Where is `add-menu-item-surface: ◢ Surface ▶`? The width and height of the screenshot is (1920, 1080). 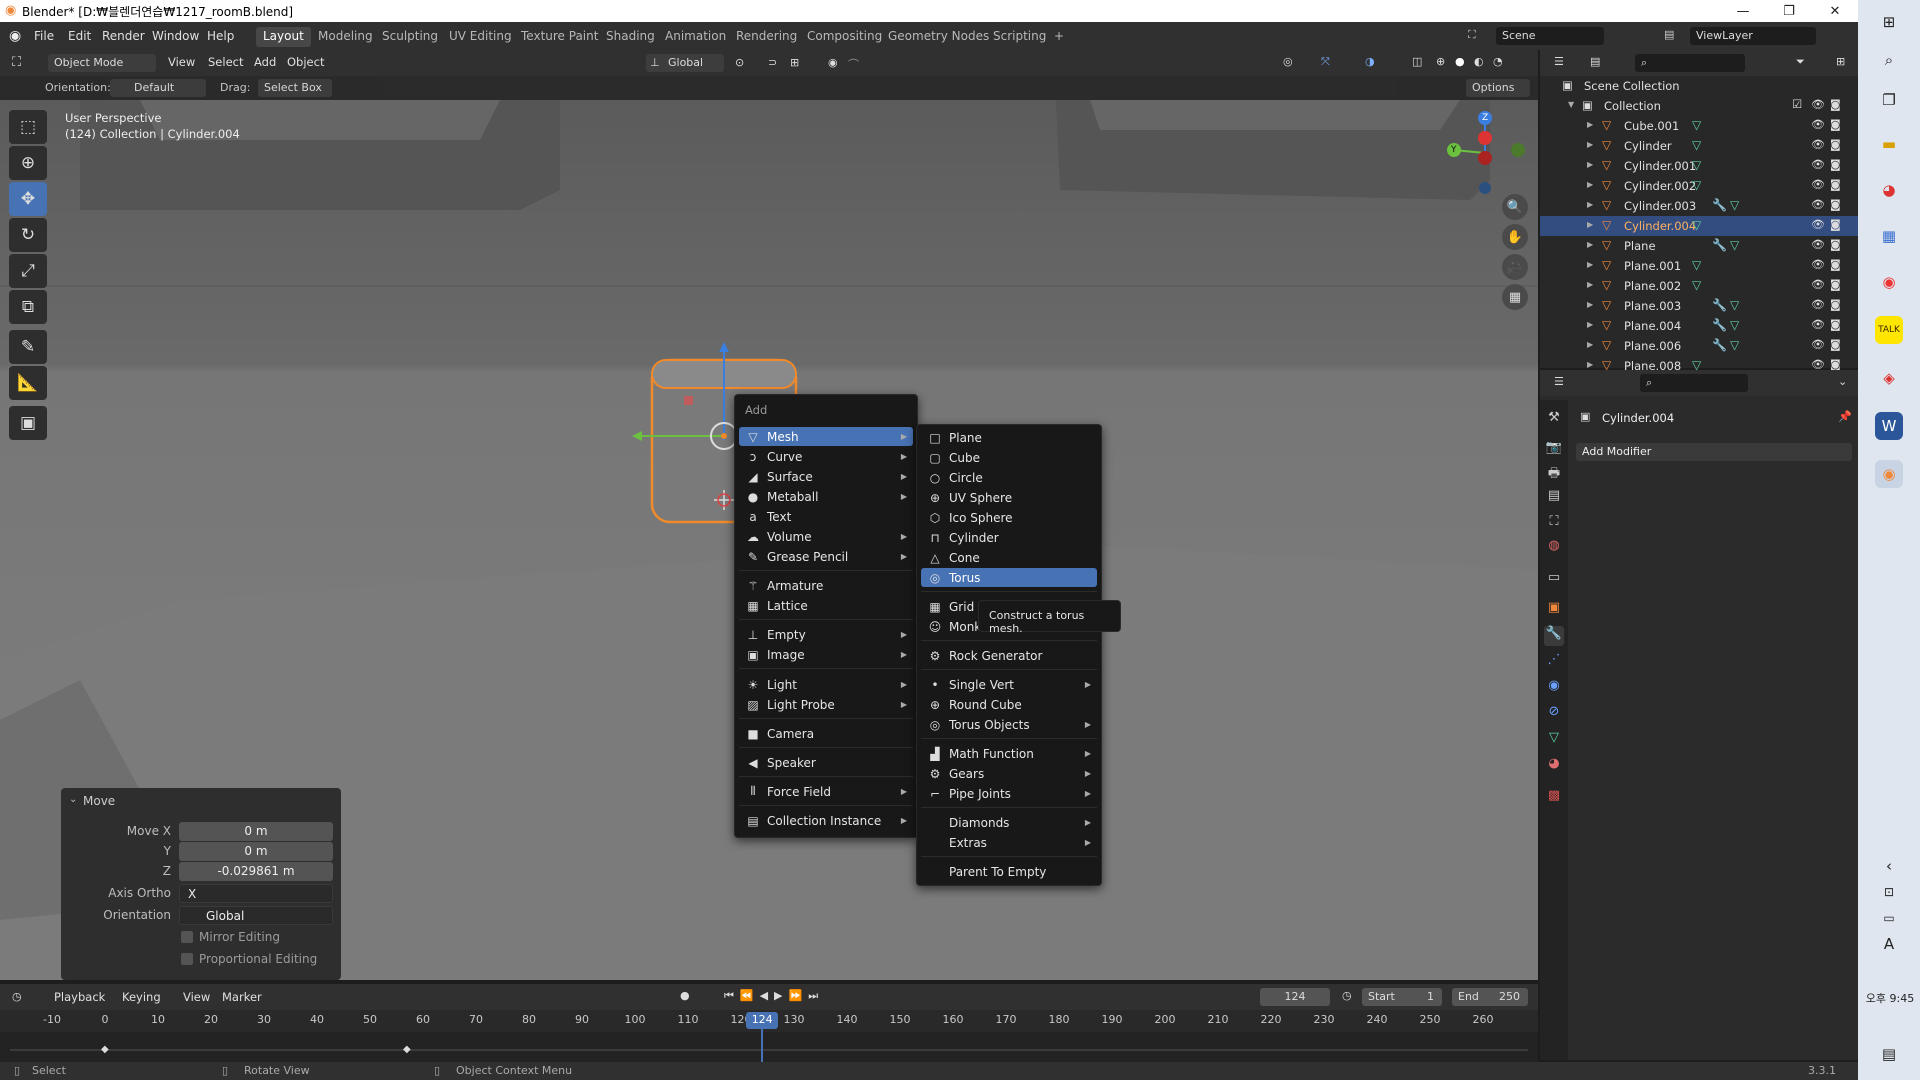 add-menu-item-surface: ◢ Surface ▶ is located at coordinates (826, 476).